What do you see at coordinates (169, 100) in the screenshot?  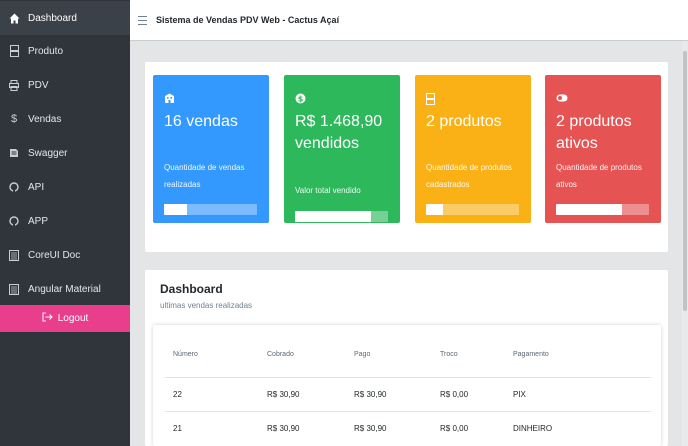 I see `building-icon` at bounding box center [169, 100].